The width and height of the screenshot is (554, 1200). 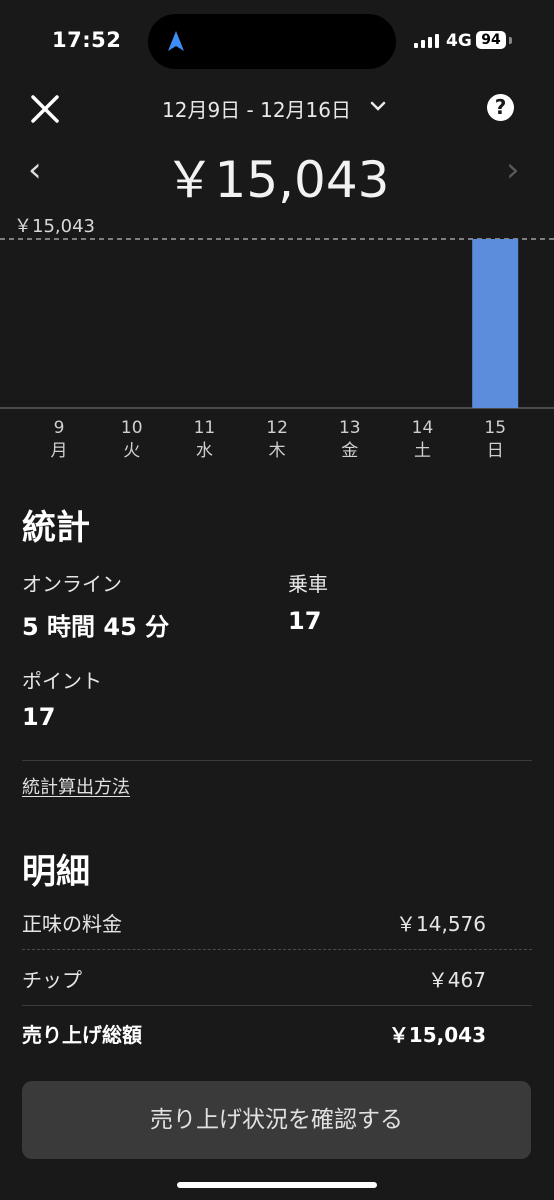 I want to click on total-sales-value: ￥15,043, so click(x=437, y=1035).